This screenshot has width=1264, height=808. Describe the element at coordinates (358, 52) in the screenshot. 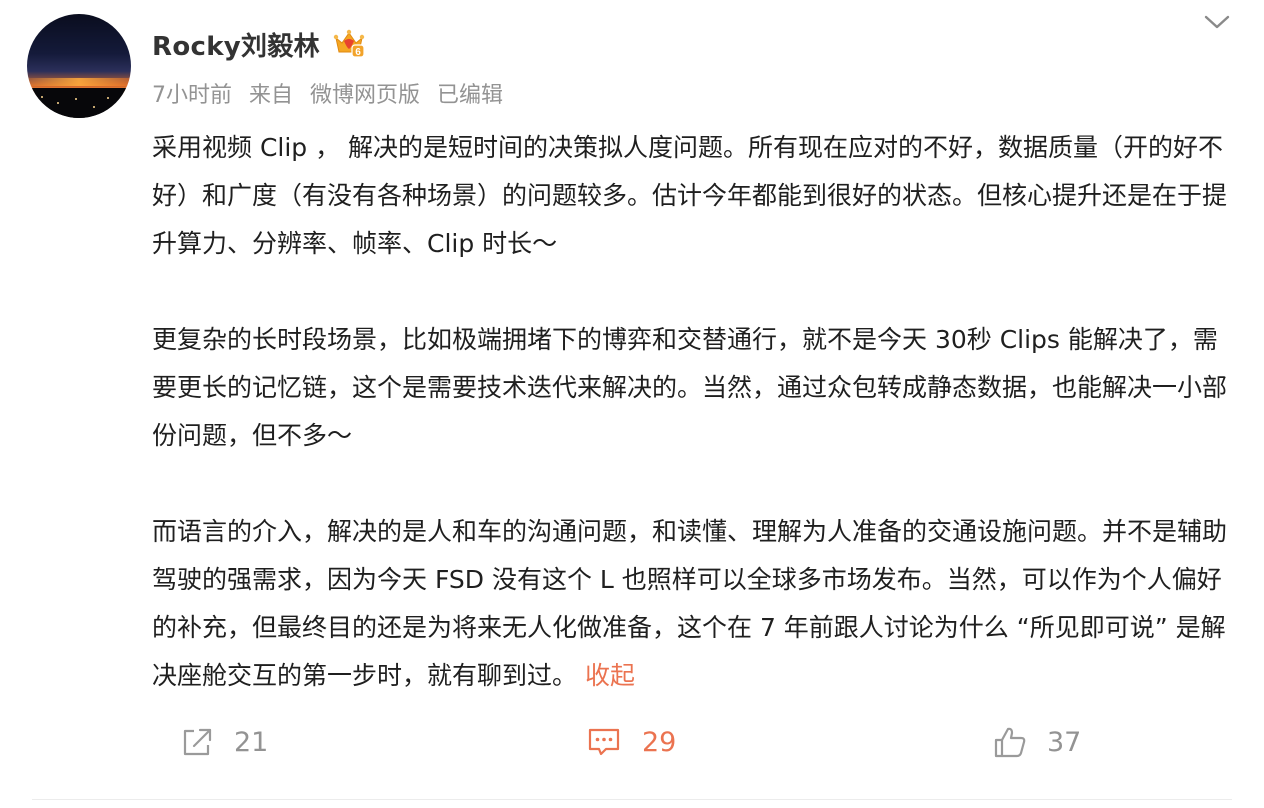

I see `svg-text: 6` at that location.